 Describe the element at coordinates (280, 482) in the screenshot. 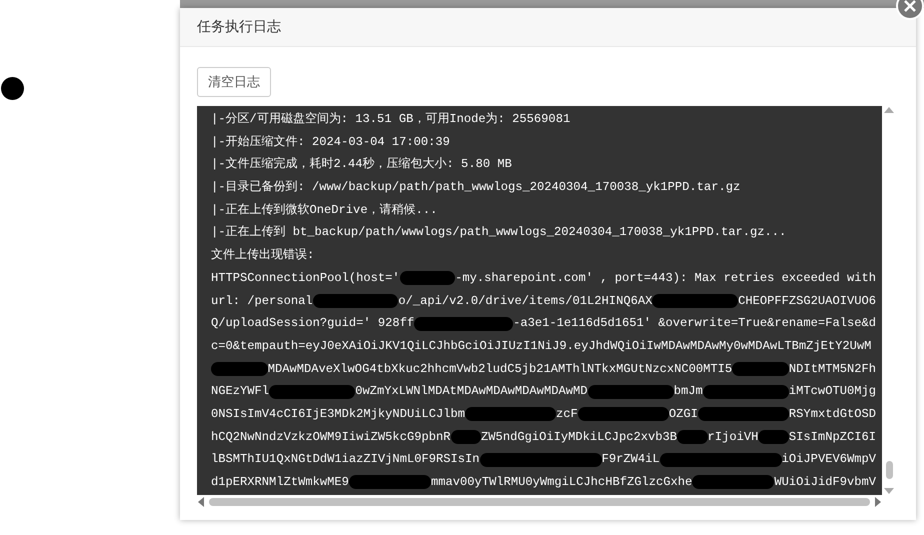

I see `log-text: d1pERXRNMlZtWmkwME9` at that location.